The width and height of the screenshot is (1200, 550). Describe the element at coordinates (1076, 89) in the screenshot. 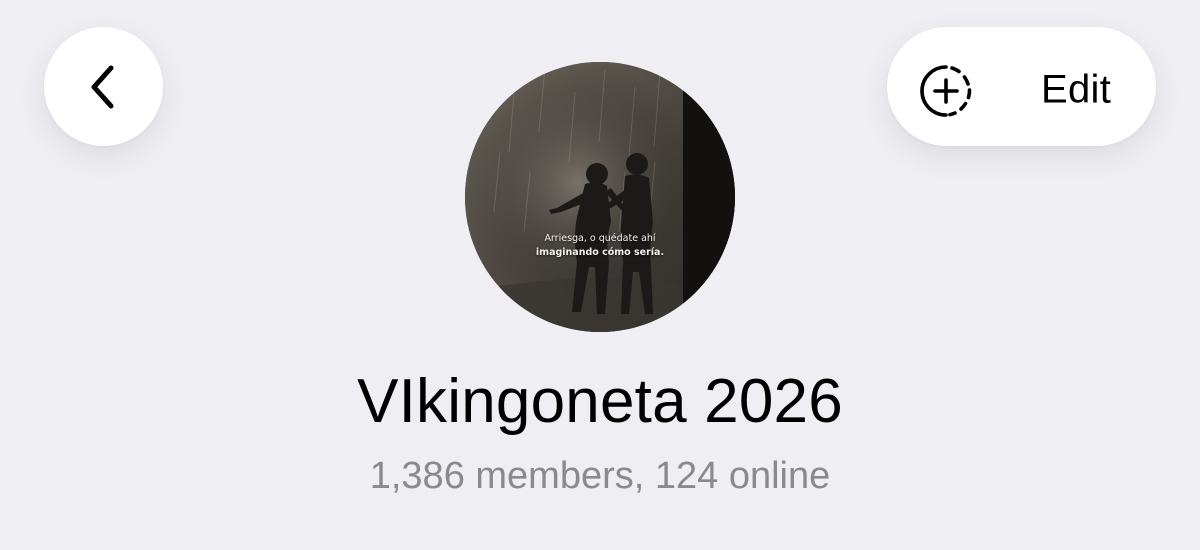

I see `edit-label: Edit` at that location.